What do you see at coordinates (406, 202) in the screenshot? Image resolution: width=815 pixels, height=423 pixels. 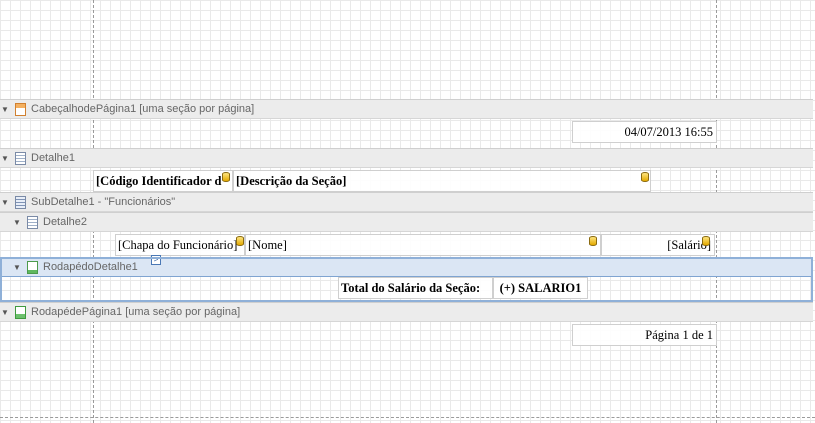 I see `band-subdetail1: ▼ SubDetalhe1 - "Funcionários"` at bounding box center [406, 202].